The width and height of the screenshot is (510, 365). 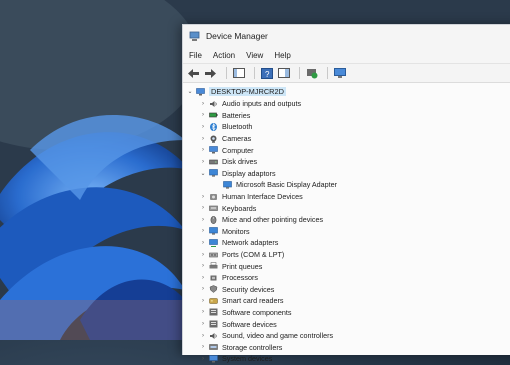 What do you see at coordinates (346, 36) in the screenshot?
I see `title-bar: Device Manager` at bounding box center [346, 36].